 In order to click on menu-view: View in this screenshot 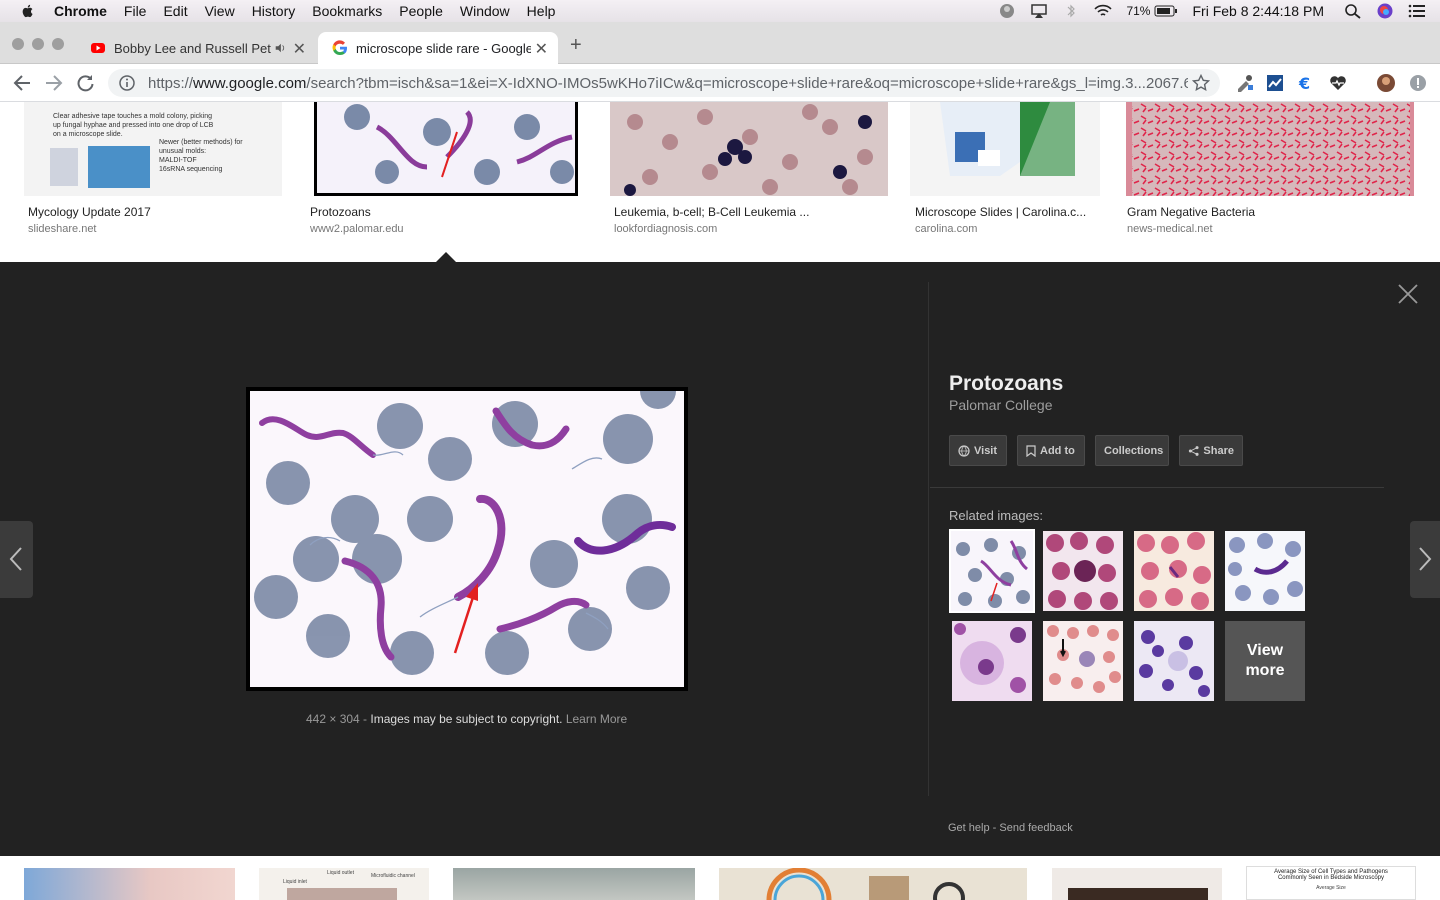, I will do `click(220, 11)`.